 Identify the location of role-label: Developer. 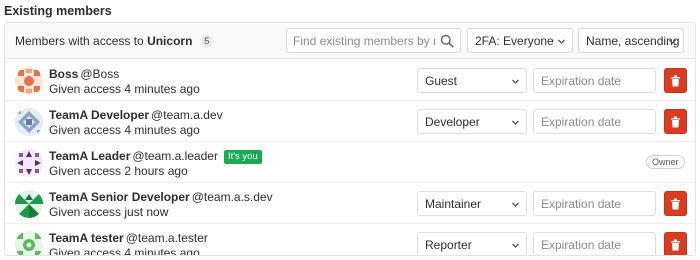
(452, 122).